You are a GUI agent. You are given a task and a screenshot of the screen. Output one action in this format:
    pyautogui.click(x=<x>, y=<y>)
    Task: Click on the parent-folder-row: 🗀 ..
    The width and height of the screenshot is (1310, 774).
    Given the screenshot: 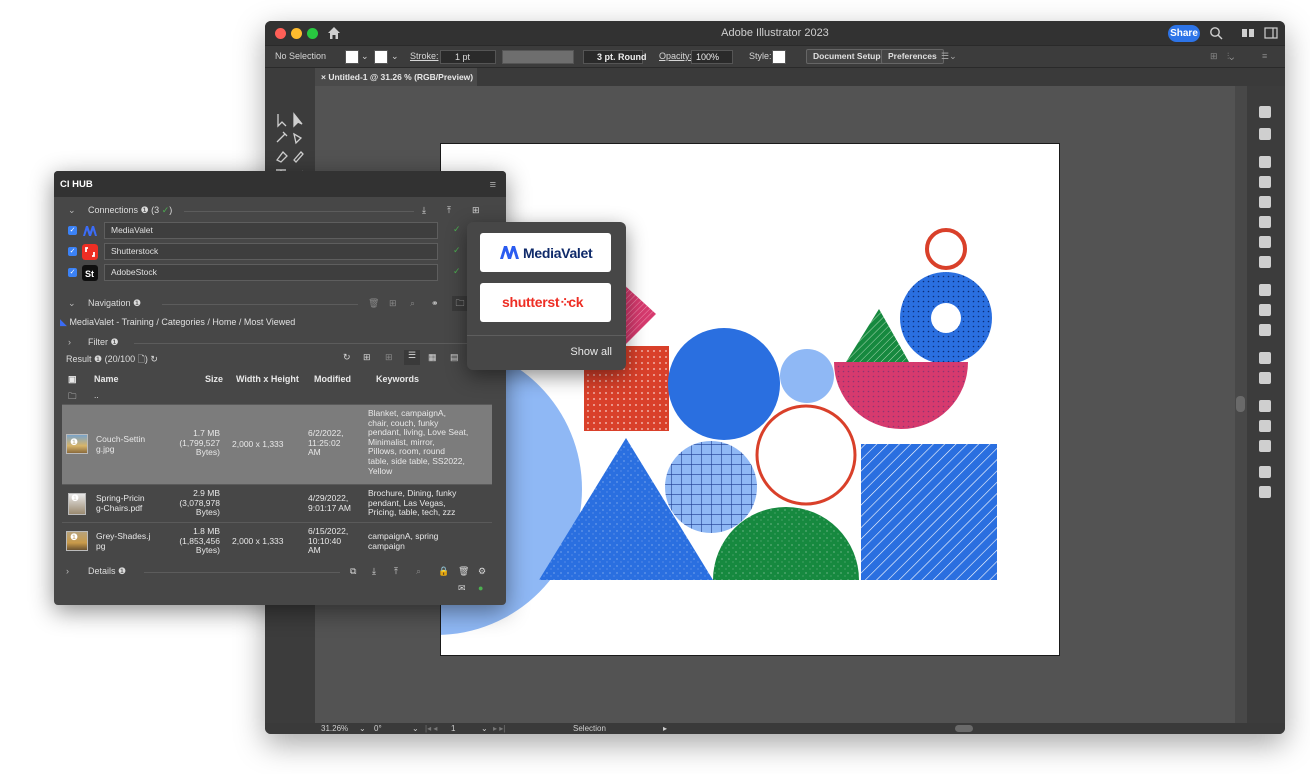 What is the action you would take?
    pyautogui.click(x=277, y=397)
    